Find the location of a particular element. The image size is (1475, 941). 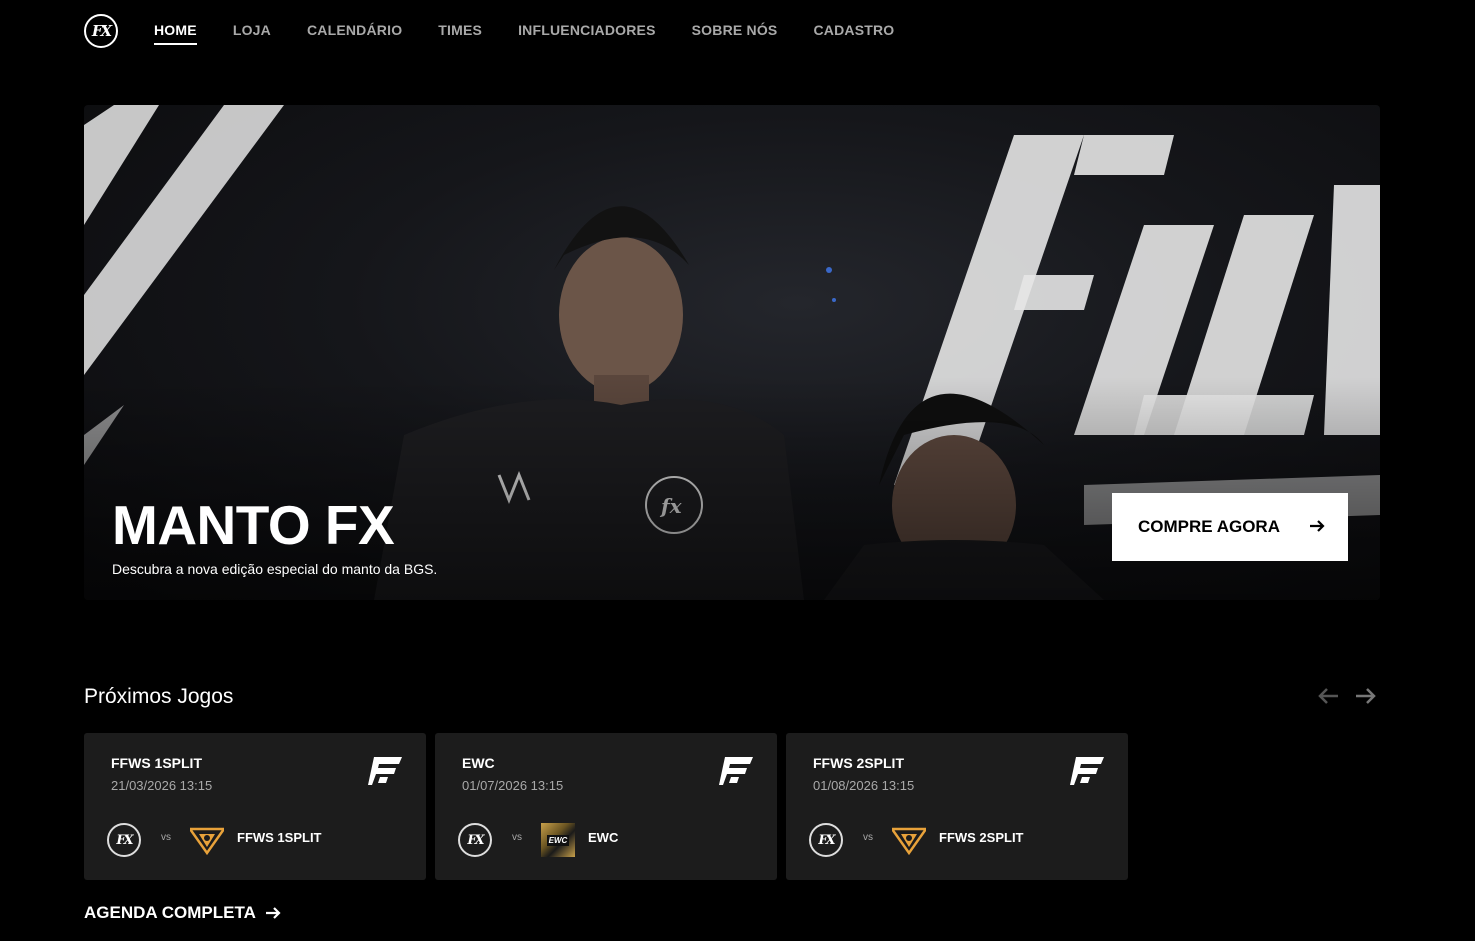

opponent-name: FFWS 2SPLIT is located at coordinates (981, 837).